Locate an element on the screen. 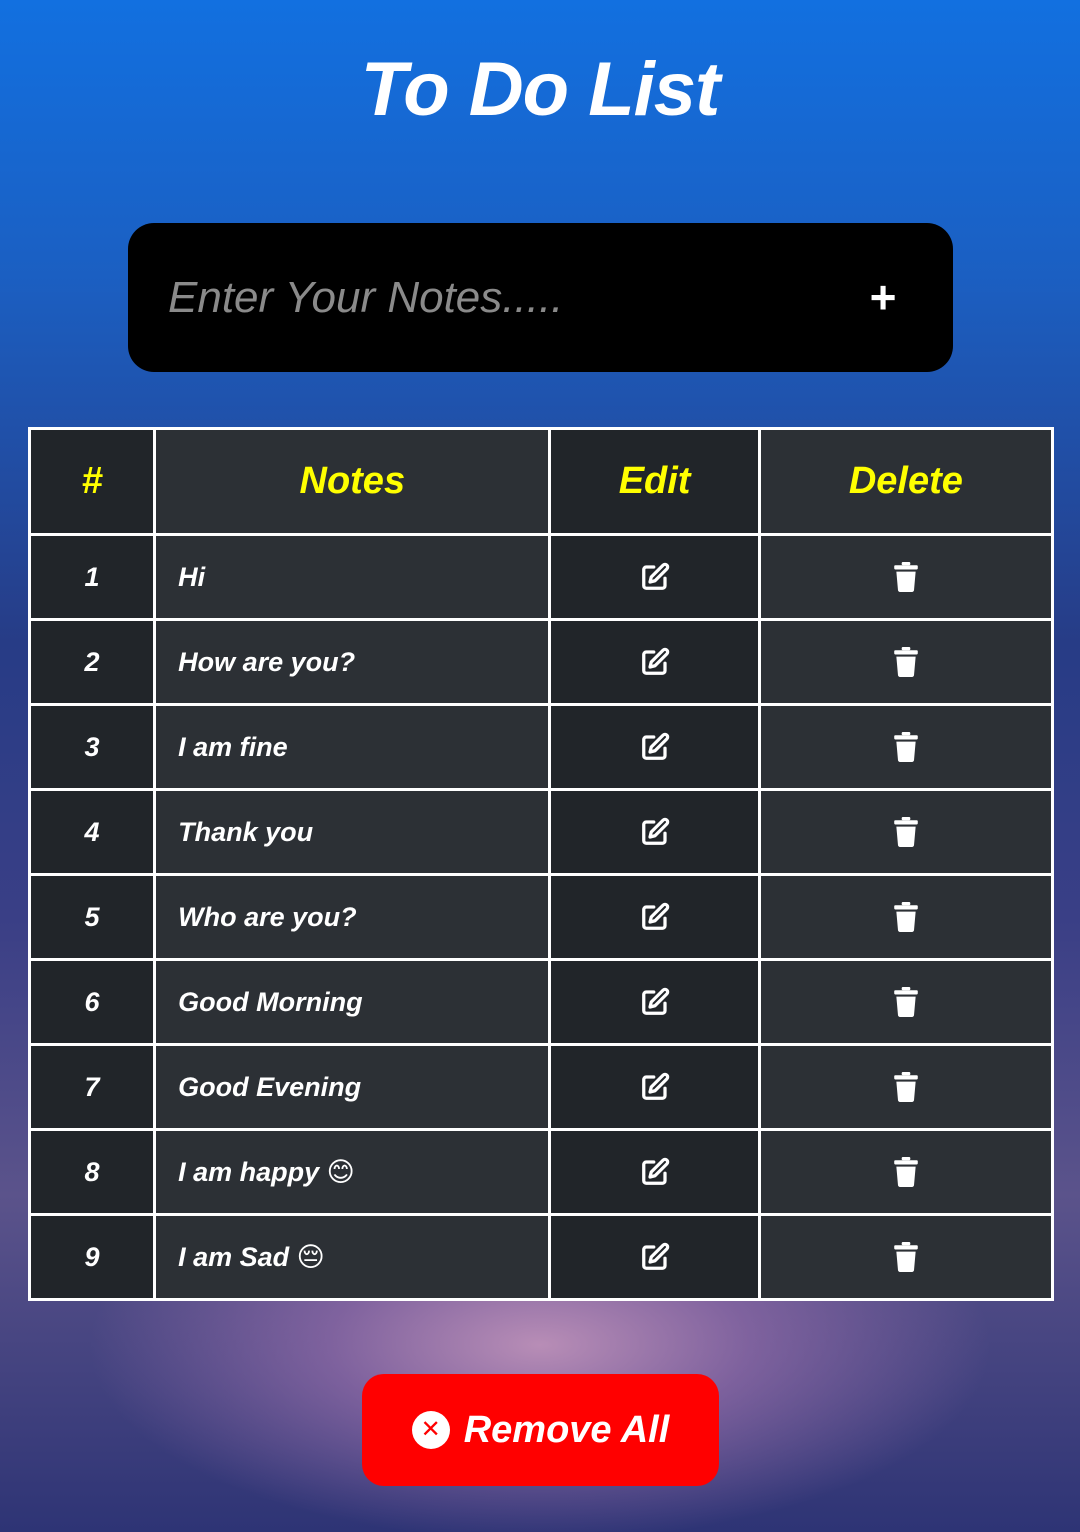 This screenshot has height=1532, width=1080. plus-icon: + is located at coordinates (883, 297).